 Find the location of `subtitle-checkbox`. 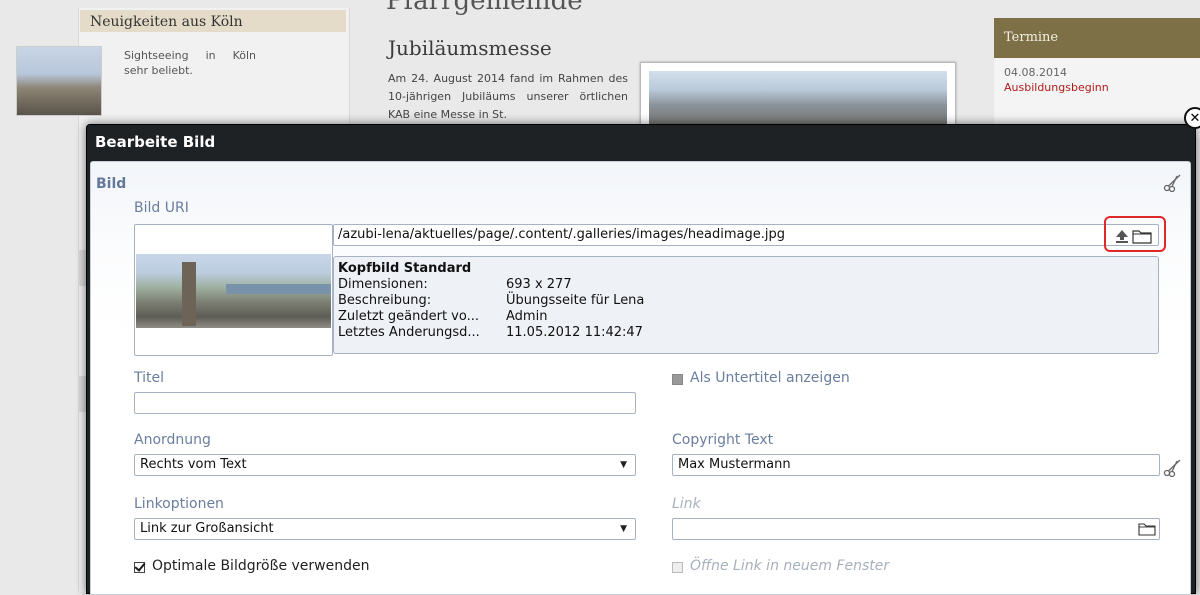

subtitle-checkbox is located at coordinates (677, 379).